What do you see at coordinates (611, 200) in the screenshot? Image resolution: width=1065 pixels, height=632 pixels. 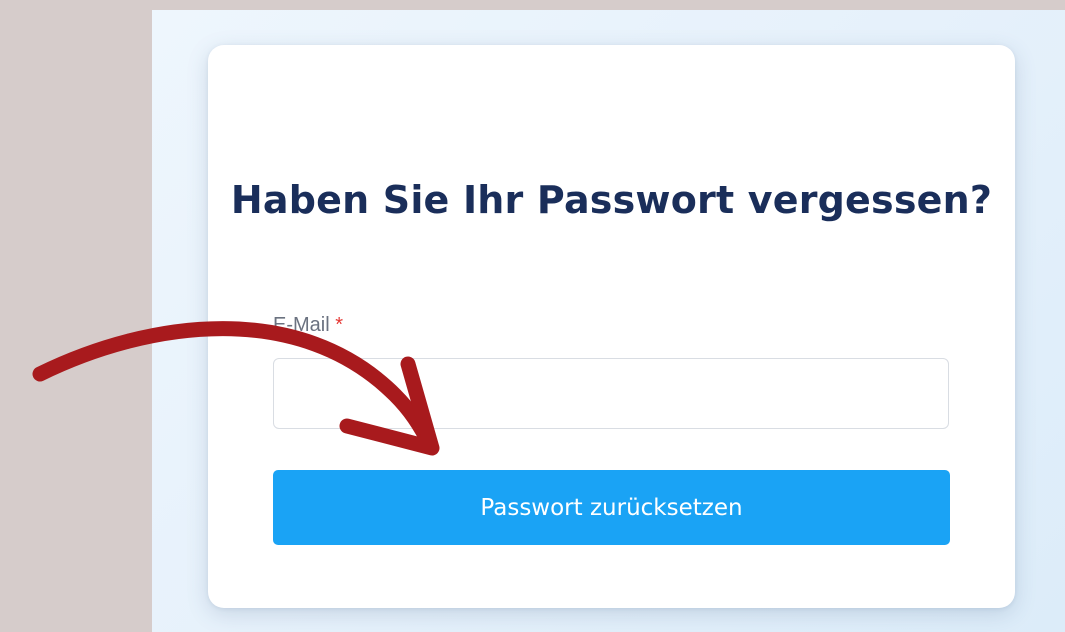 I see `page-title: Haben Sie Ihr Passwort vergessen?` at bounding box center [611, 200].